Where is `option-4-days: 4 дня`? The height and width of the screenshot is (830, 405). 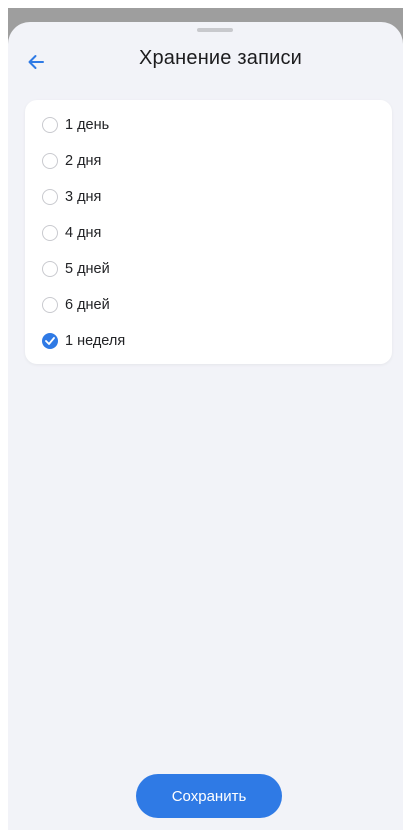
option-4-days: 4 дня is located at coordinates (208, 233).